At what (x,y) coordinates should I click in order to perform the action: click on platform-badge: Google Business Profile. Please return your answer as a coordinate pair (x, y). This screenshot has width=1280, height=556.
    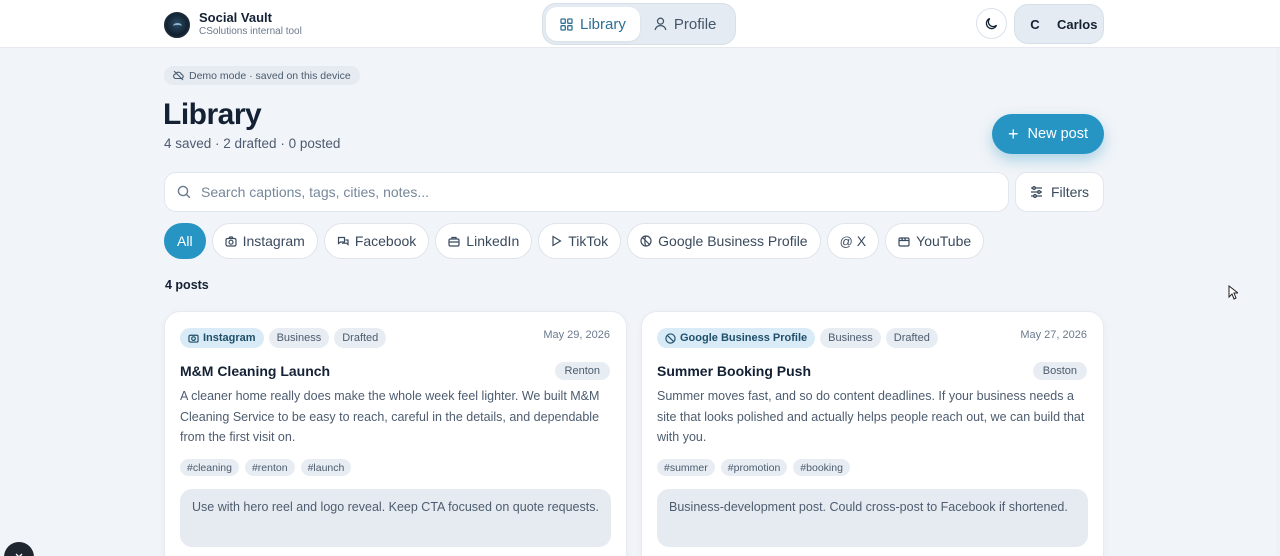
    Looking at the image, I should click on (736, 338).